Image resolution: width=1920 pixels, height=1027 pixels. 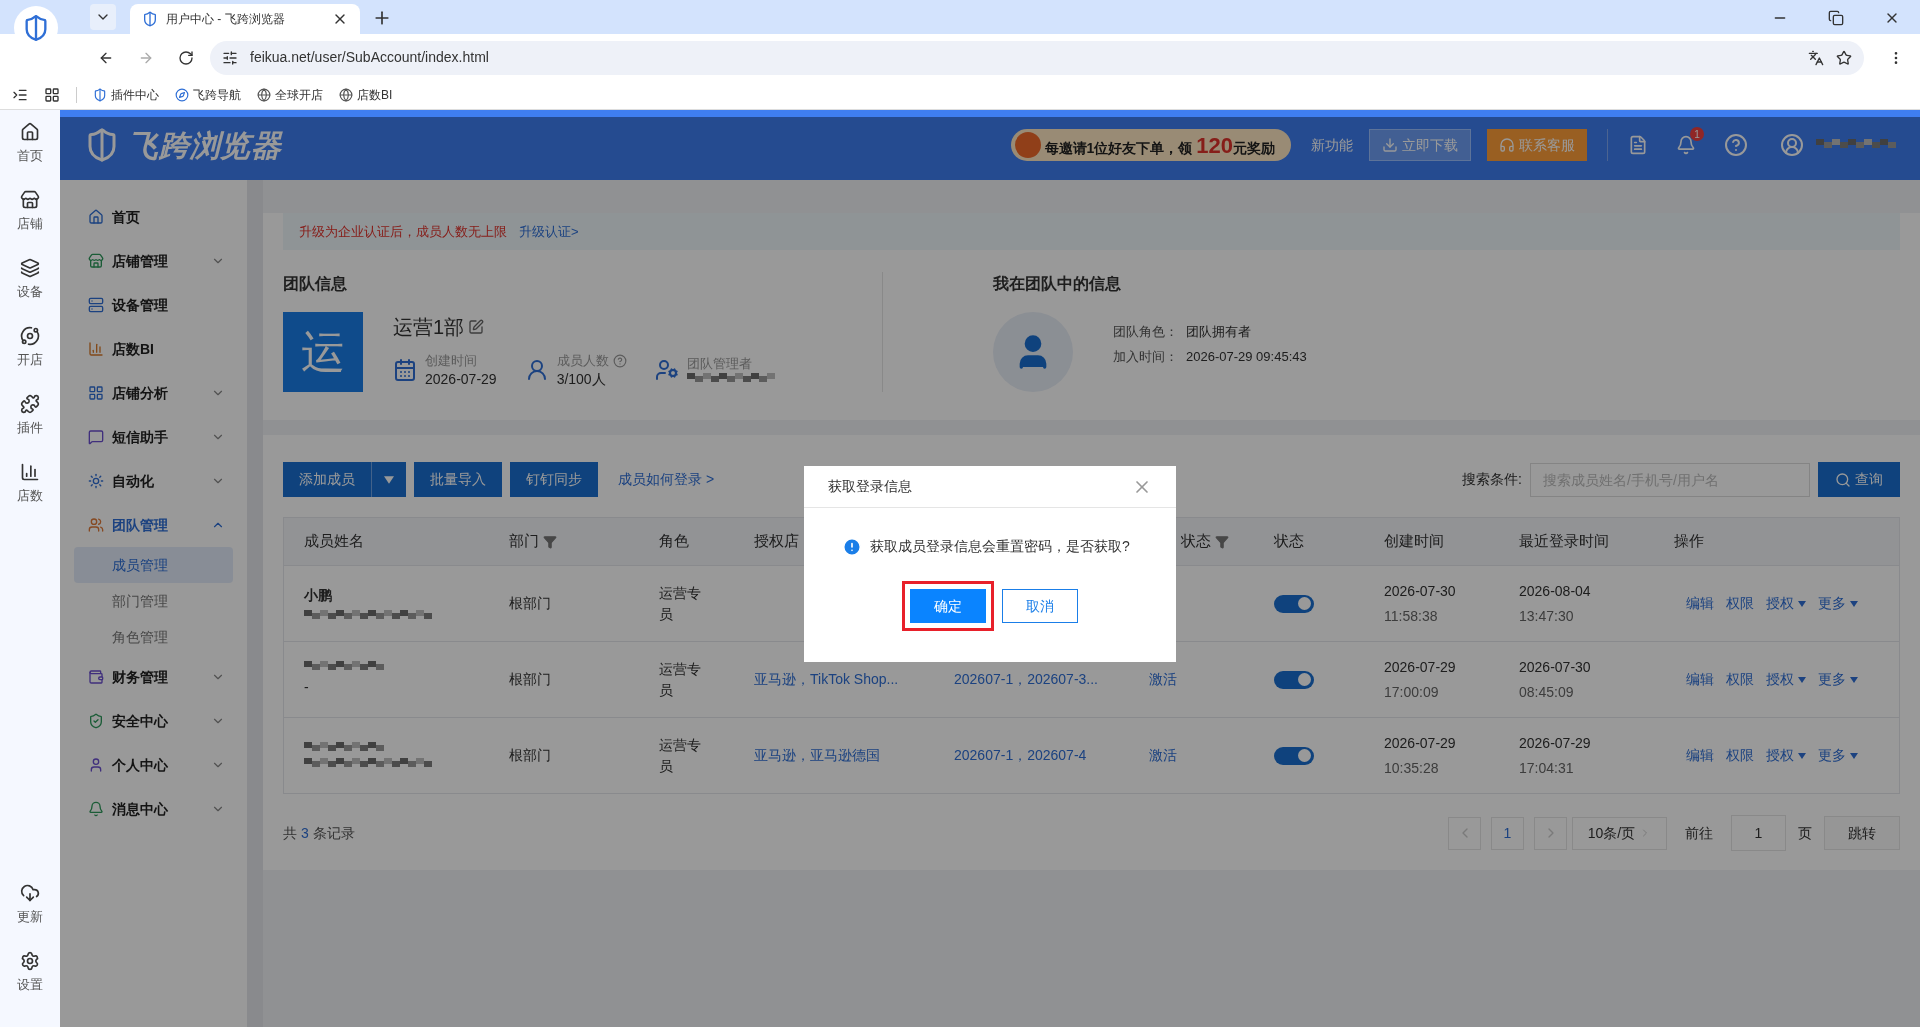 I want to click on page-size-select: 10条/页, so click(x=1619, y=833).